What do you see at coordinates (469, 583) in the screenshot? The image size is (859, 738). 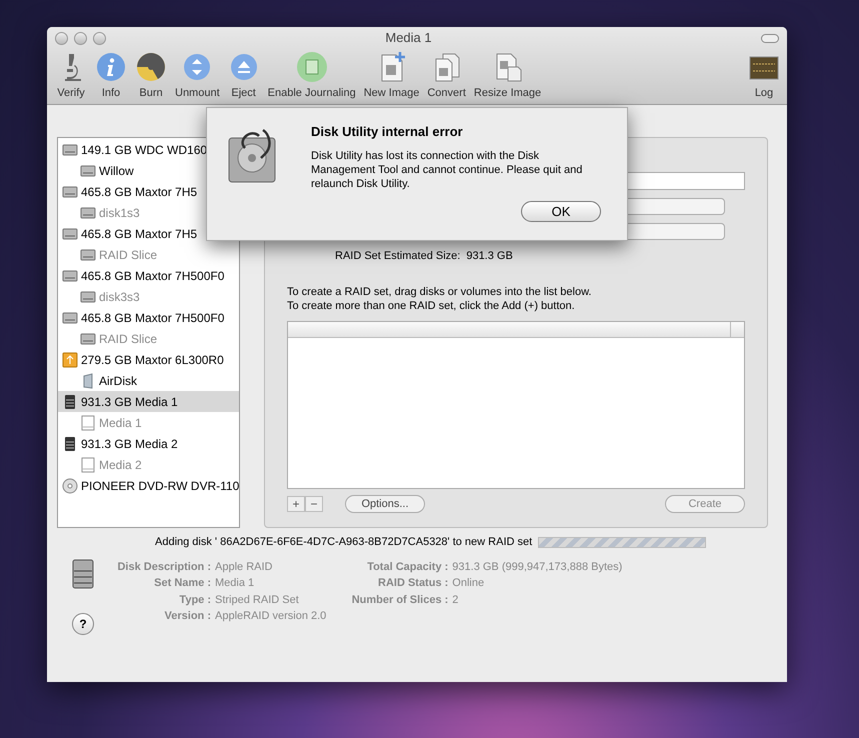 I see `info-value: Online` at bounding box center [469, 583].